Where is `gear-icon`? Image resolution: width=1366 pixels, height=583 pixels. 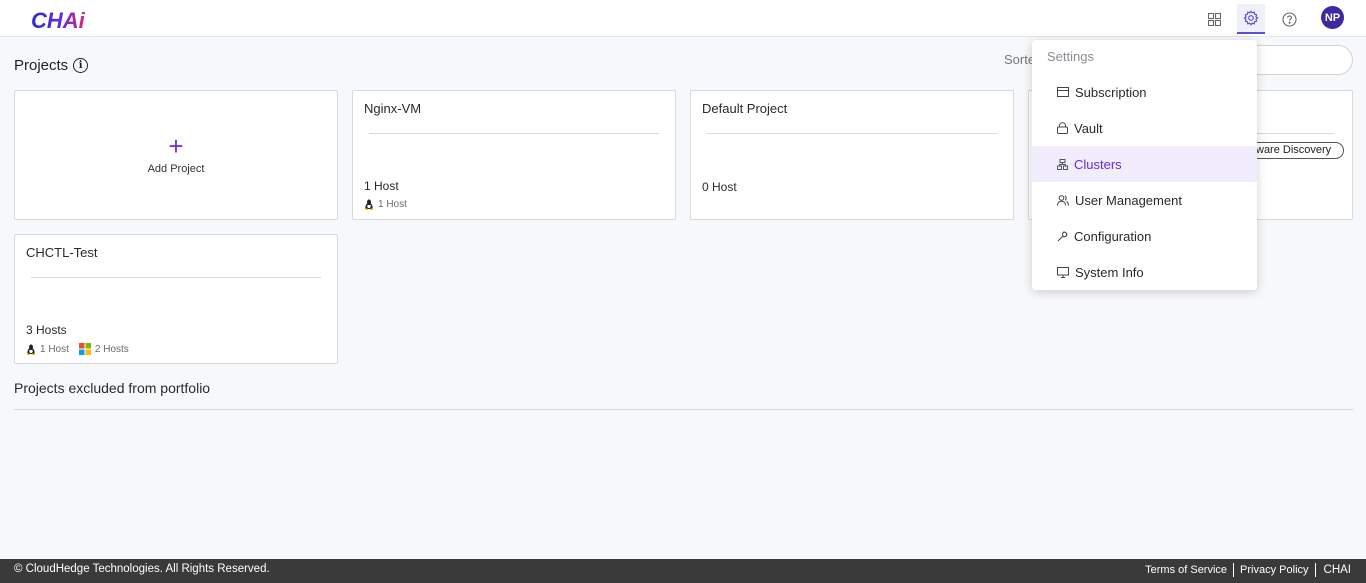 gear-icon is located at coordinates (1251, 18).